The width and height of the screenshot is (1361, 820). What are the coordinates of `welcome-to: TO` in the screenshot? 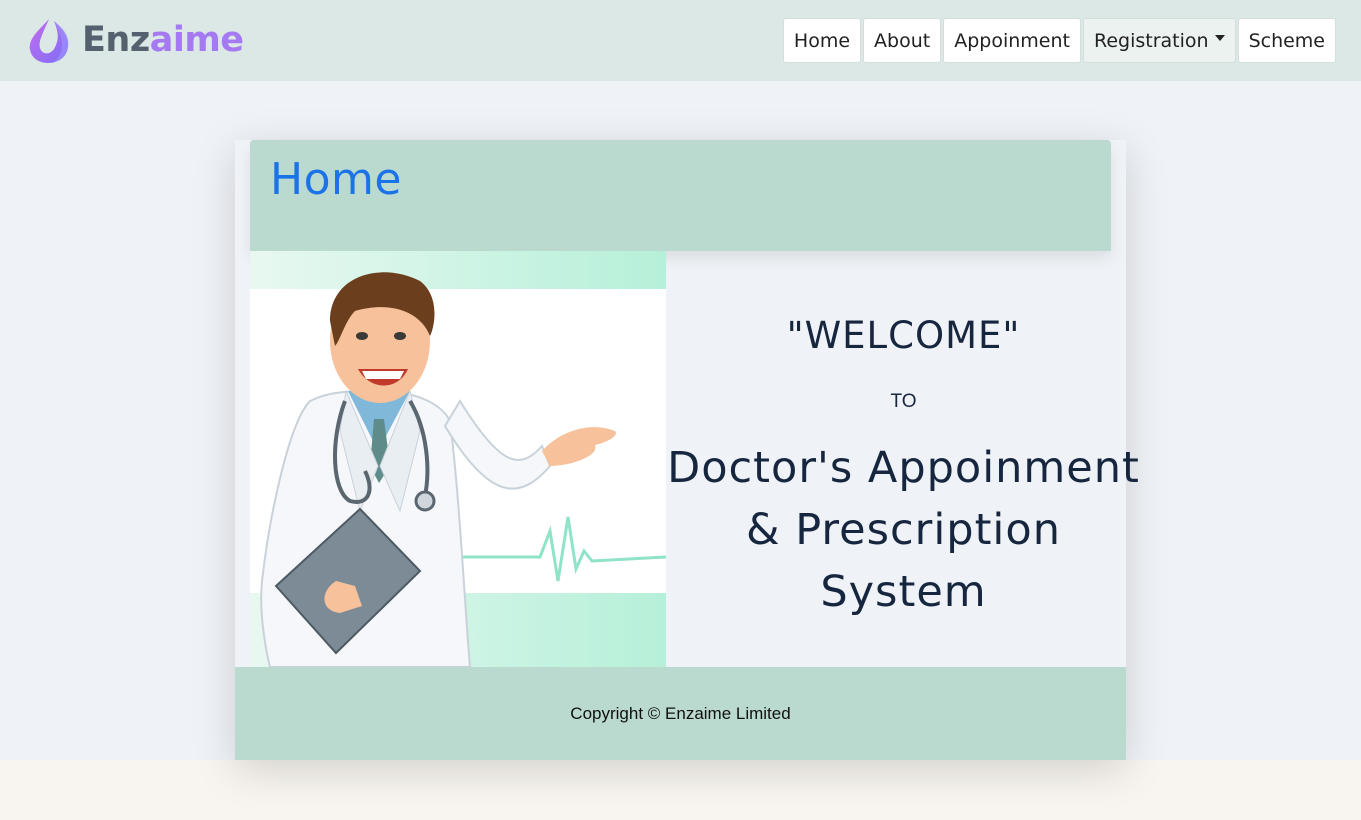 It's located at (903, 401).